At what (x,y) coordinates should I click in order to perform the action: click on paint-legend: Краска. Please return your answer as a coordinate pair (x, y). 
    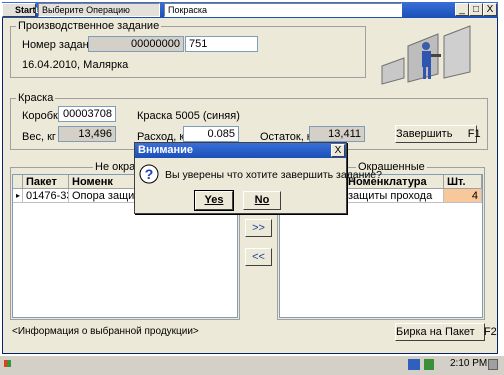
    Looking at the image, I should click on (36, 98).